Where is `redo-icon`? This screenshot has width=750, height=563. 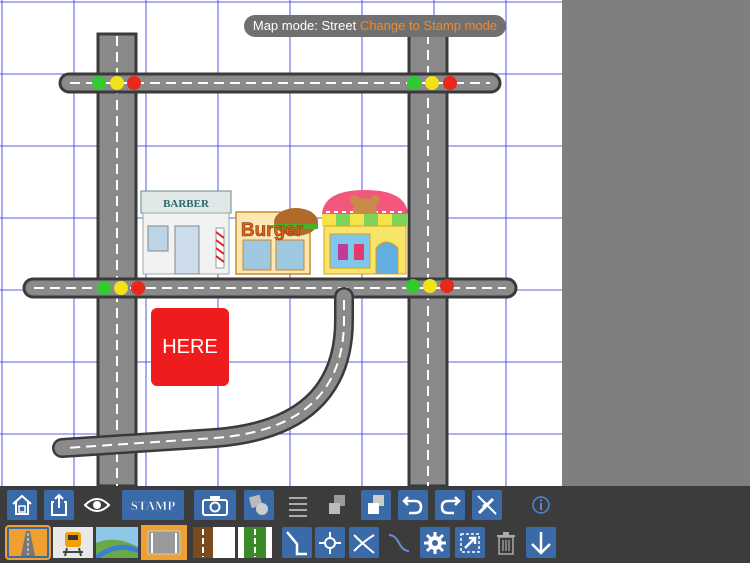
redo-icon is located at coordinates (450, 505).